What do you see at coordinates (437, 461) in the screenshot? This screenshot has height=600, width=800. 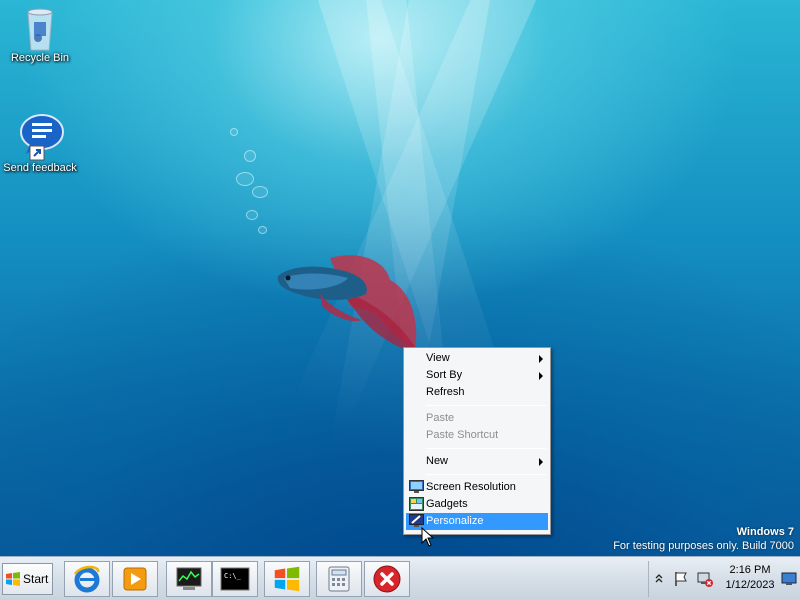 I see `menu-item-label: New` at bounding box center [437, 461].